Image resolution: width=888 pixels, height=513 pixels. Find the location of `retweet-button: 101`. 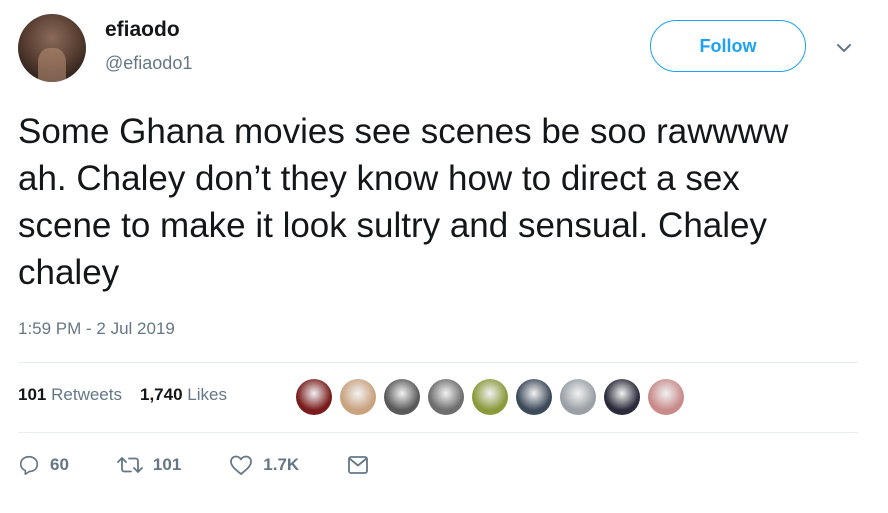

retweet-button: 101 is located at coordinates (149, 465).